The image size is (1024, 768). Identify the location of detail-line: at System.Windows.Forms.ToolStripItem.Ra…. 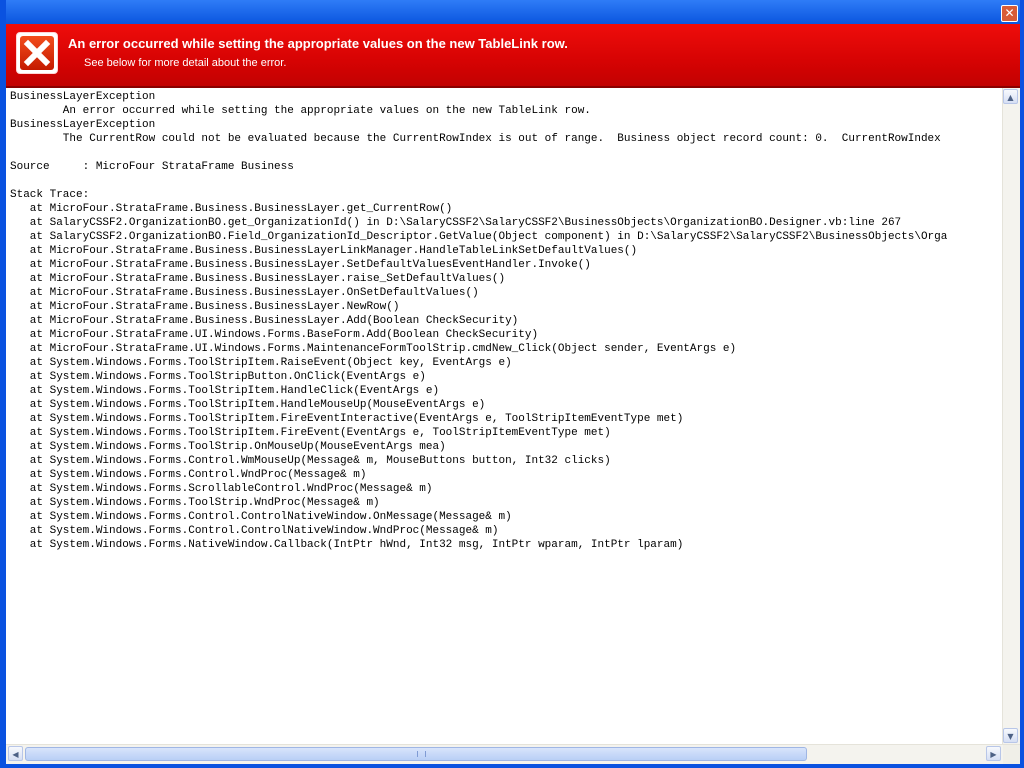
(261, 363).